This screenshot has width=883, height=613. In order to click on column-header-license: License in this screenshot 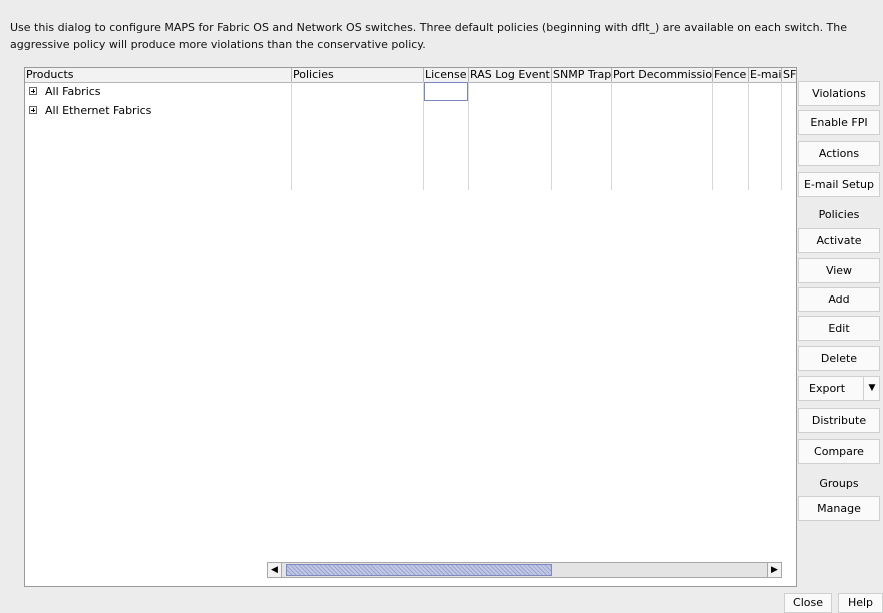, I will do `click(446, 75)`.